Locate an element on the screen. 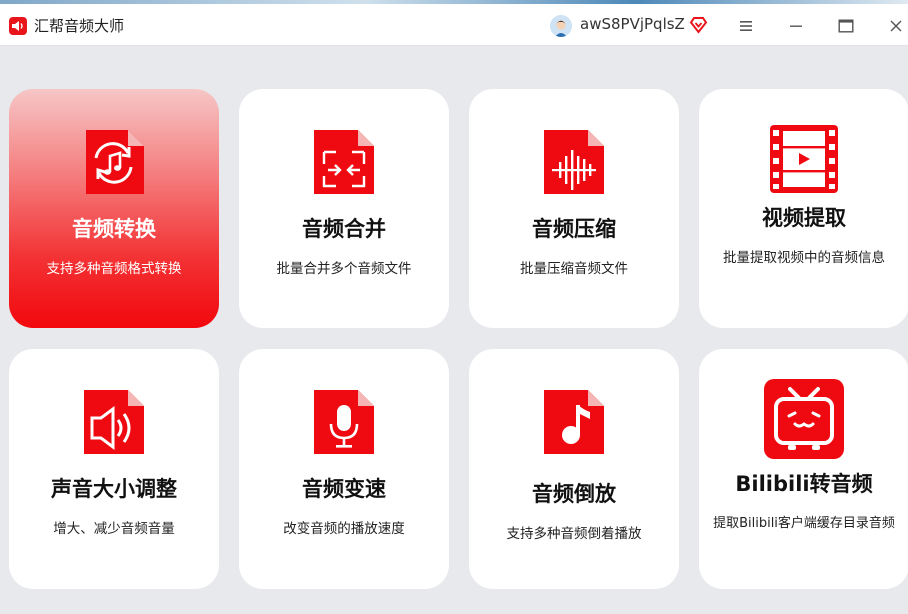  card-audio-reverse: 音频倒放 支持多种音频倒着播放 is located at coordinates (574, 469).